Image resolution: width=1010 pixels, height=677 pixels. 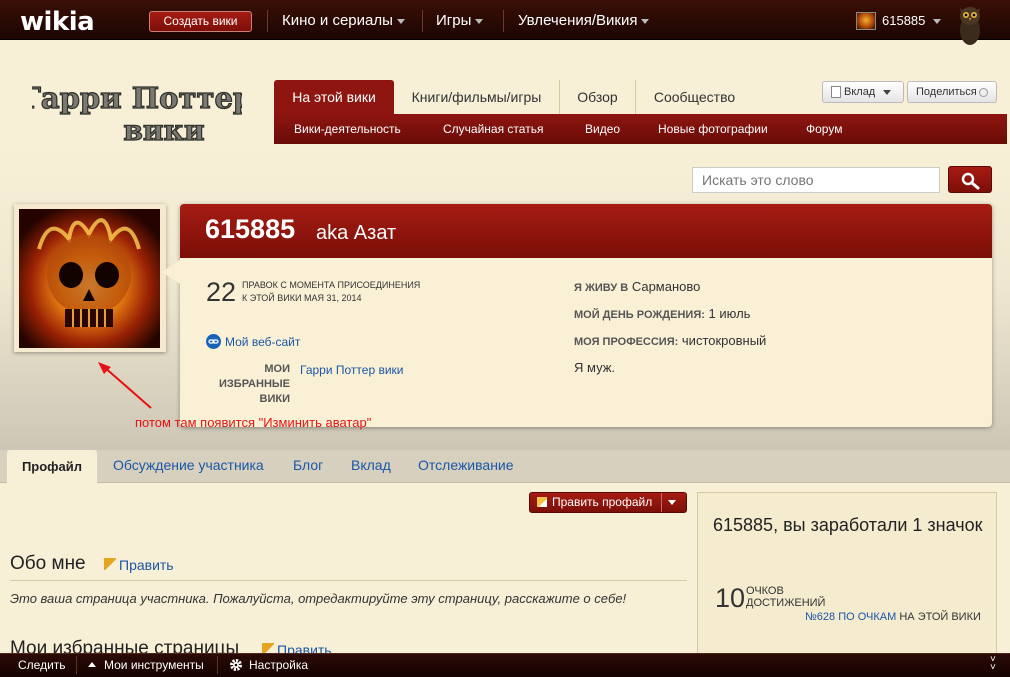 I want to click on page-icon, so click(x=836, y=92).